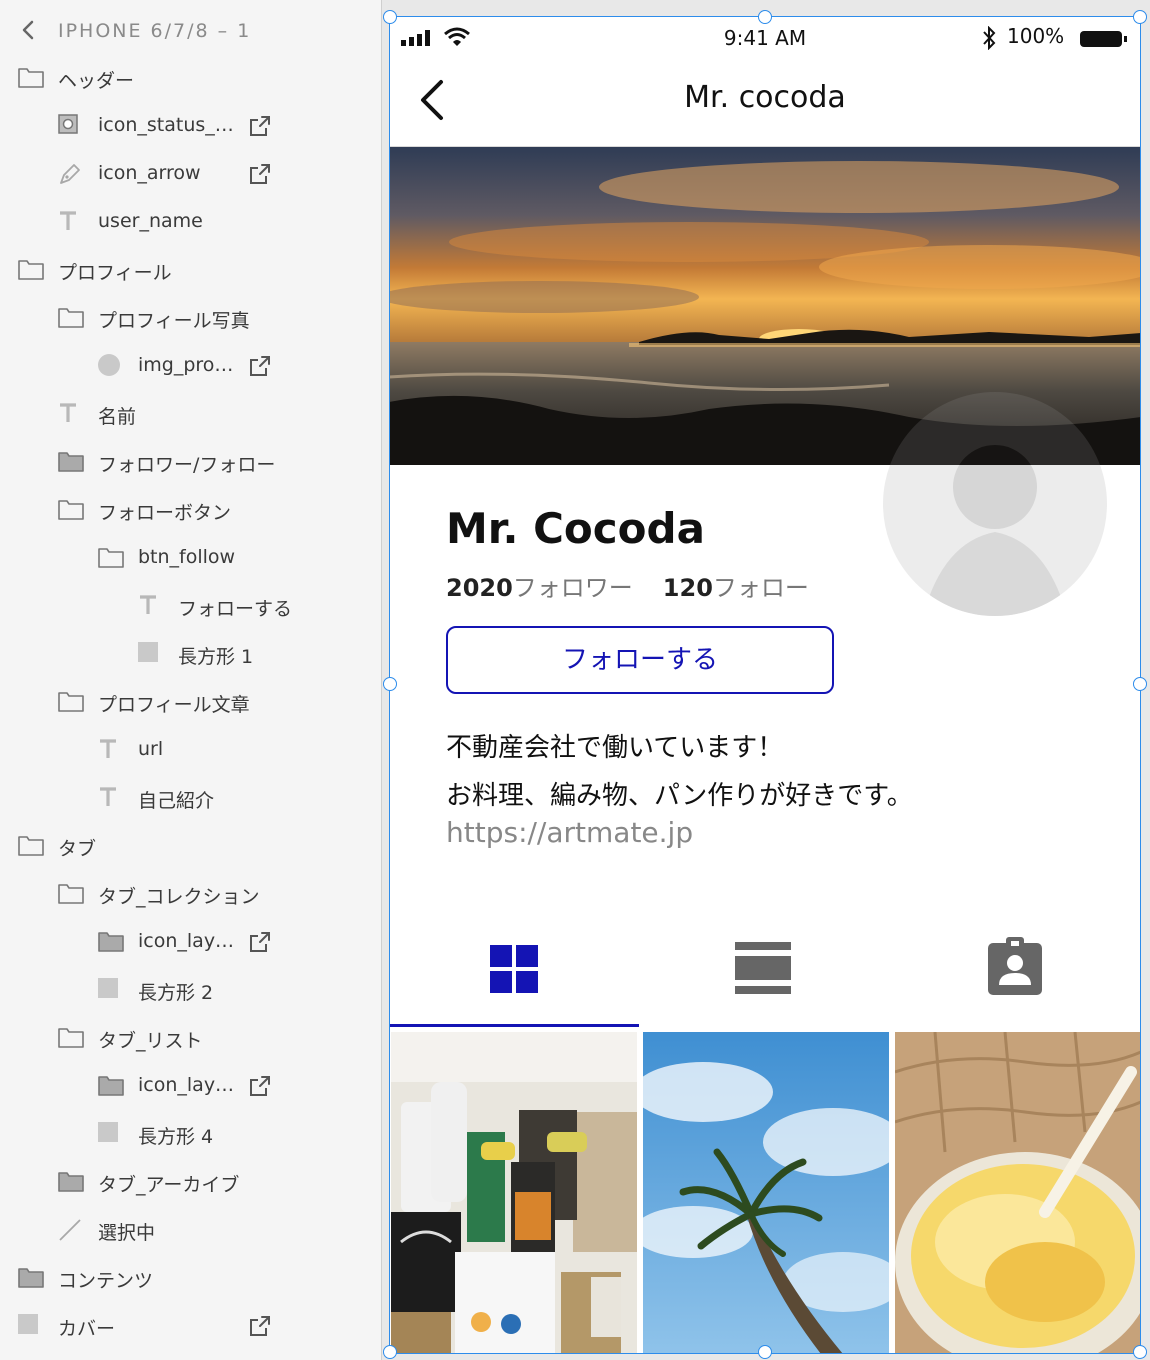 The image size is (1150, 1360). Describe the element at coordinates (190, 558) in the screenshot. I see `layer-item: btn_follow` at that location.